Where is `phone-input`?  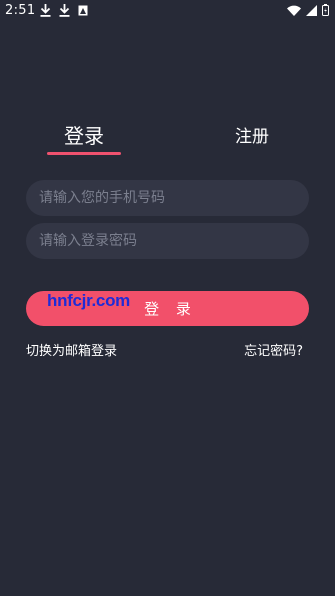 phone-input is located at coordinates (173, 198).